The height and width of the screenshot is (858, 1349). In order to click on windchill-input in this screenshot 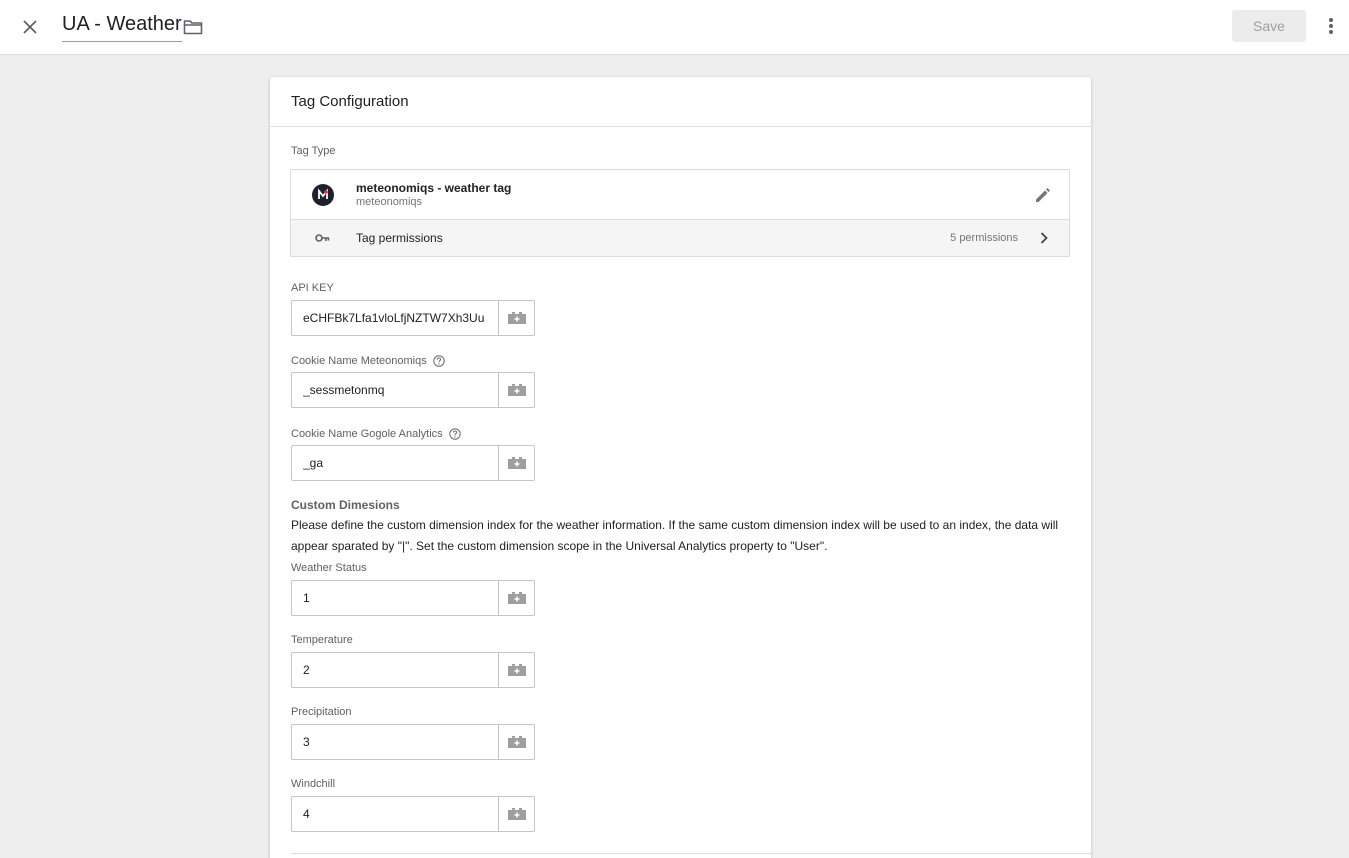, I will do `click(394, 814)`.